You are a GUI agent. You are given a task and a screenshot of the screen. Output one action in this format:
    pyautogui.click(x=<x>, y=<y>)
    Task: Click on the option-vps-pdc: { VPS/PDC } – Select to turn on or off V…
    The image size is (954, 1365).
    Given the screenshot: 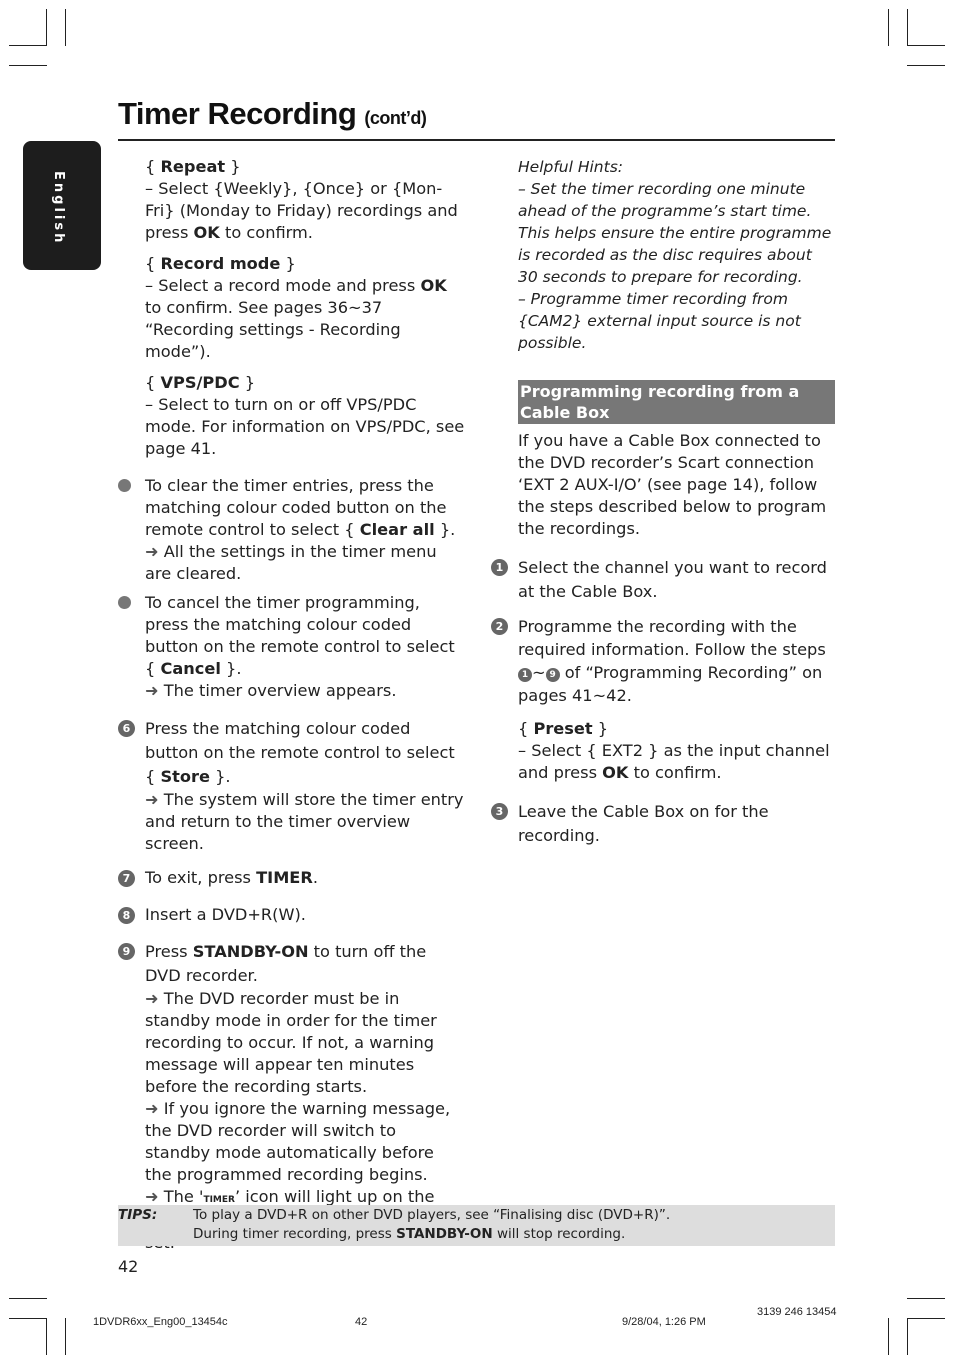 What is the action you would take?
    pyautogui.click(x=305, y=416)
    